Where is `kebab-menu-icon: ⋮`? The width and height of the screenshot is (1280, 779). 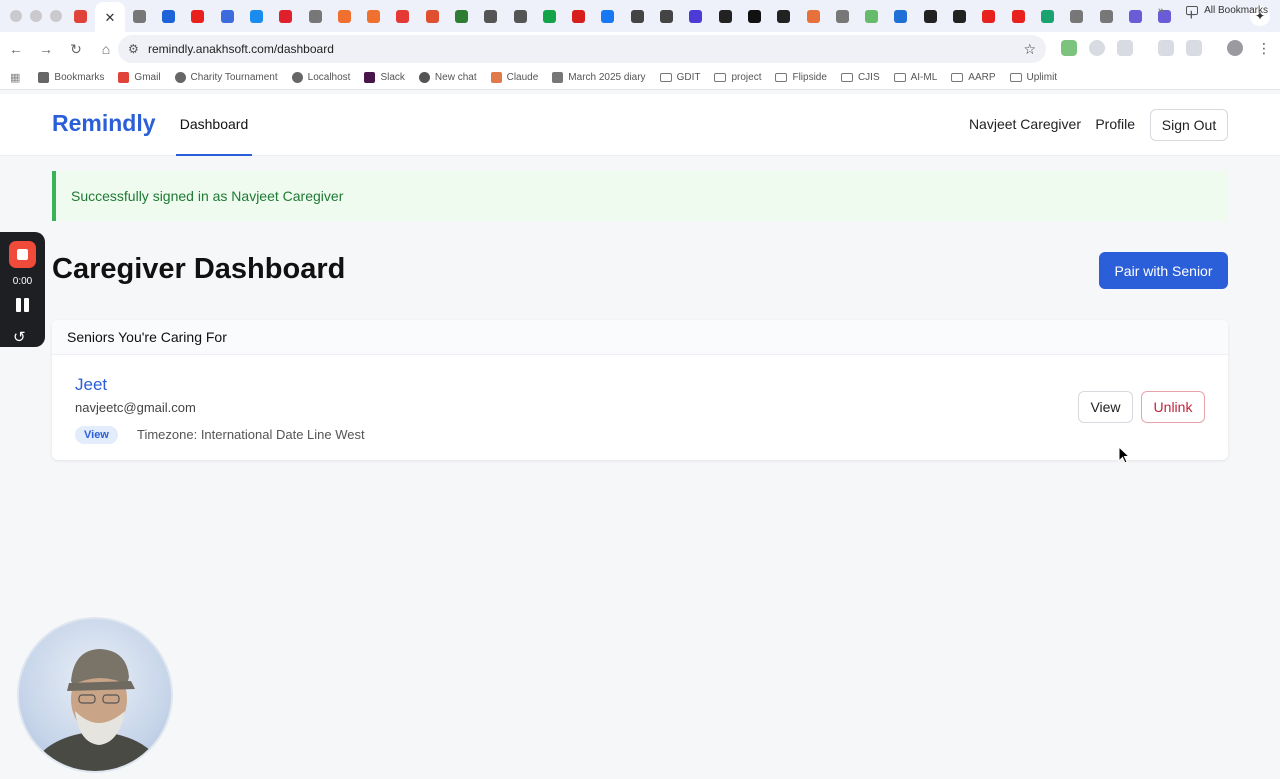 kebab-menu-icon: ⋮ is located at coordinates (1264, 48).